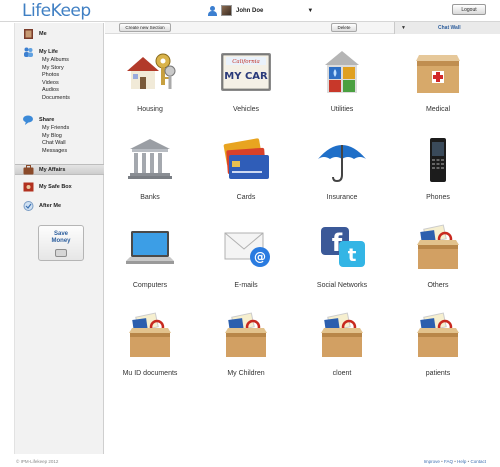  I want to click on umbrella-icon, so click(342, 164).